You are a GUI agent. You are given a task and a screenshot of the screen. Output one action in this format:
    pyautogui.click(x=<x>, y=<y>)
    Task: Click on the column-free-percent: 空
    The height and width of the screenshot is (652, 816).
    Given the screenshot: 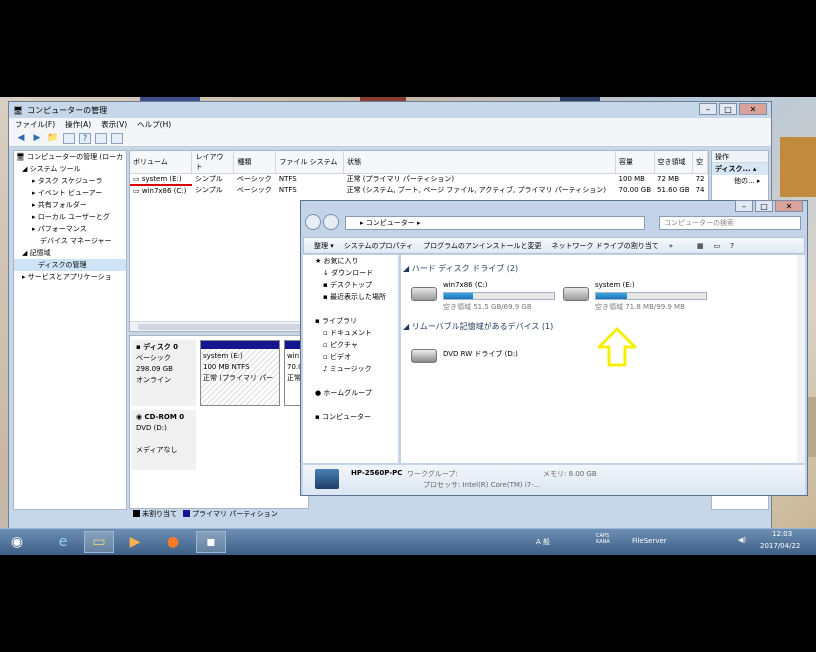 What is the action you would take?
    pyautogui.click(x=700, y=162)
    